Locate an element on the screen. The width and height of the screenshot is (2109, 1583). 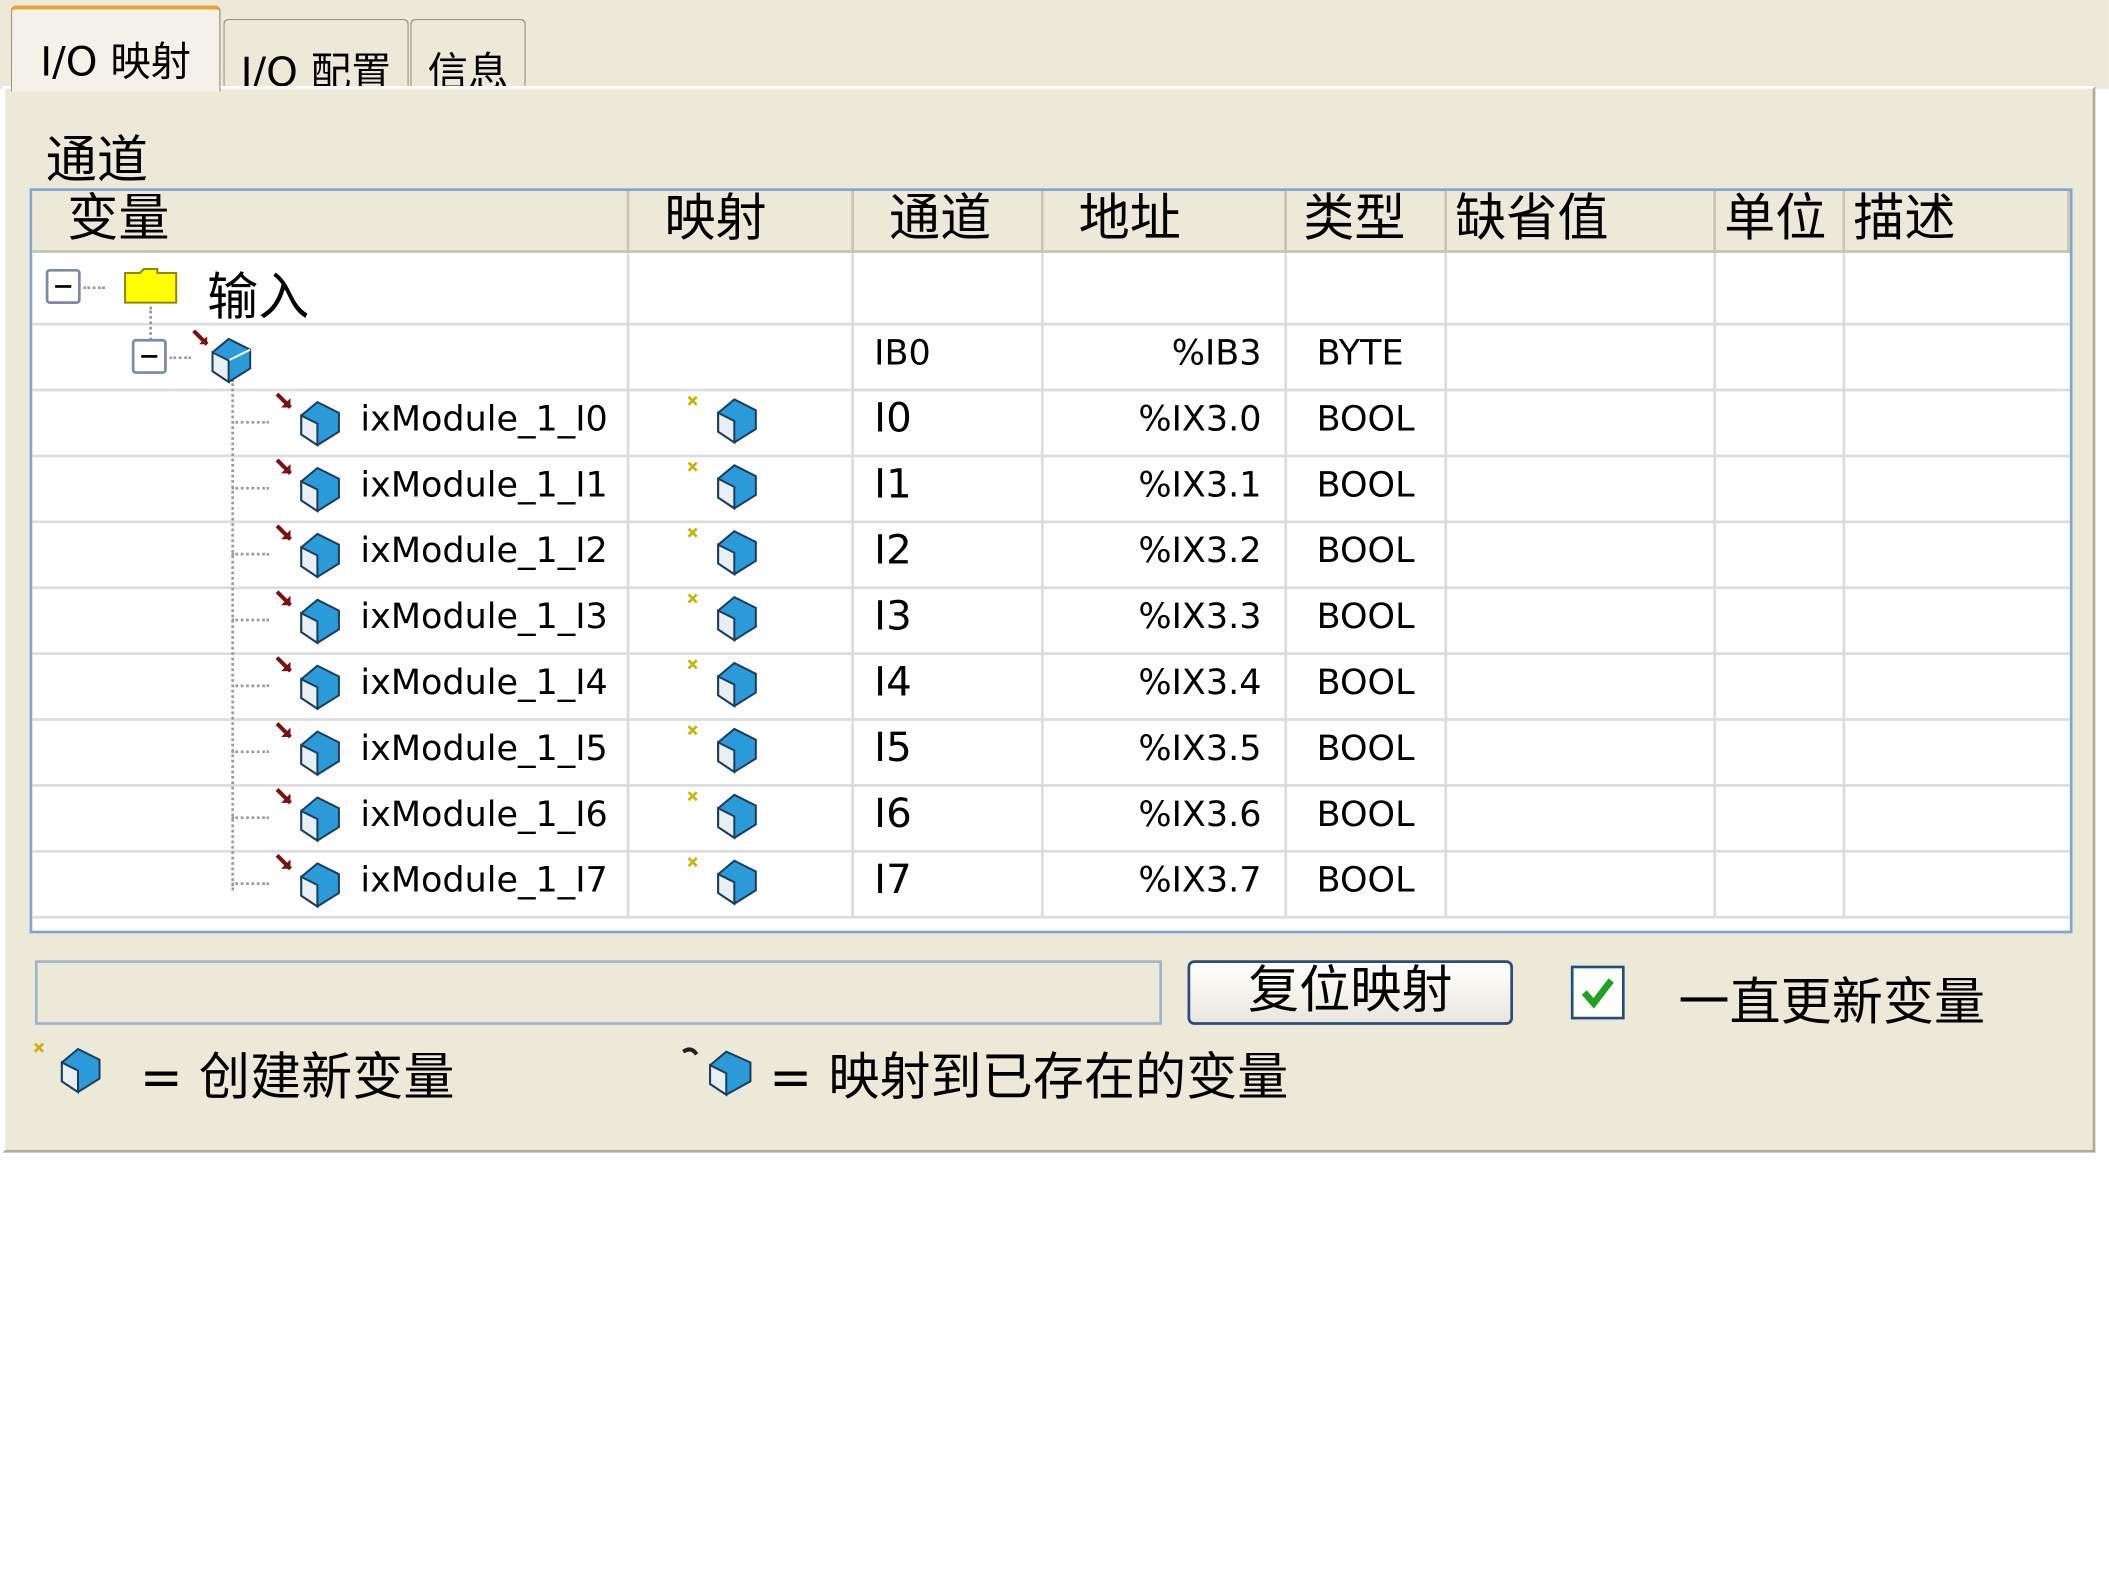
channel-cell: I5 is located at coordinates (893, 748).